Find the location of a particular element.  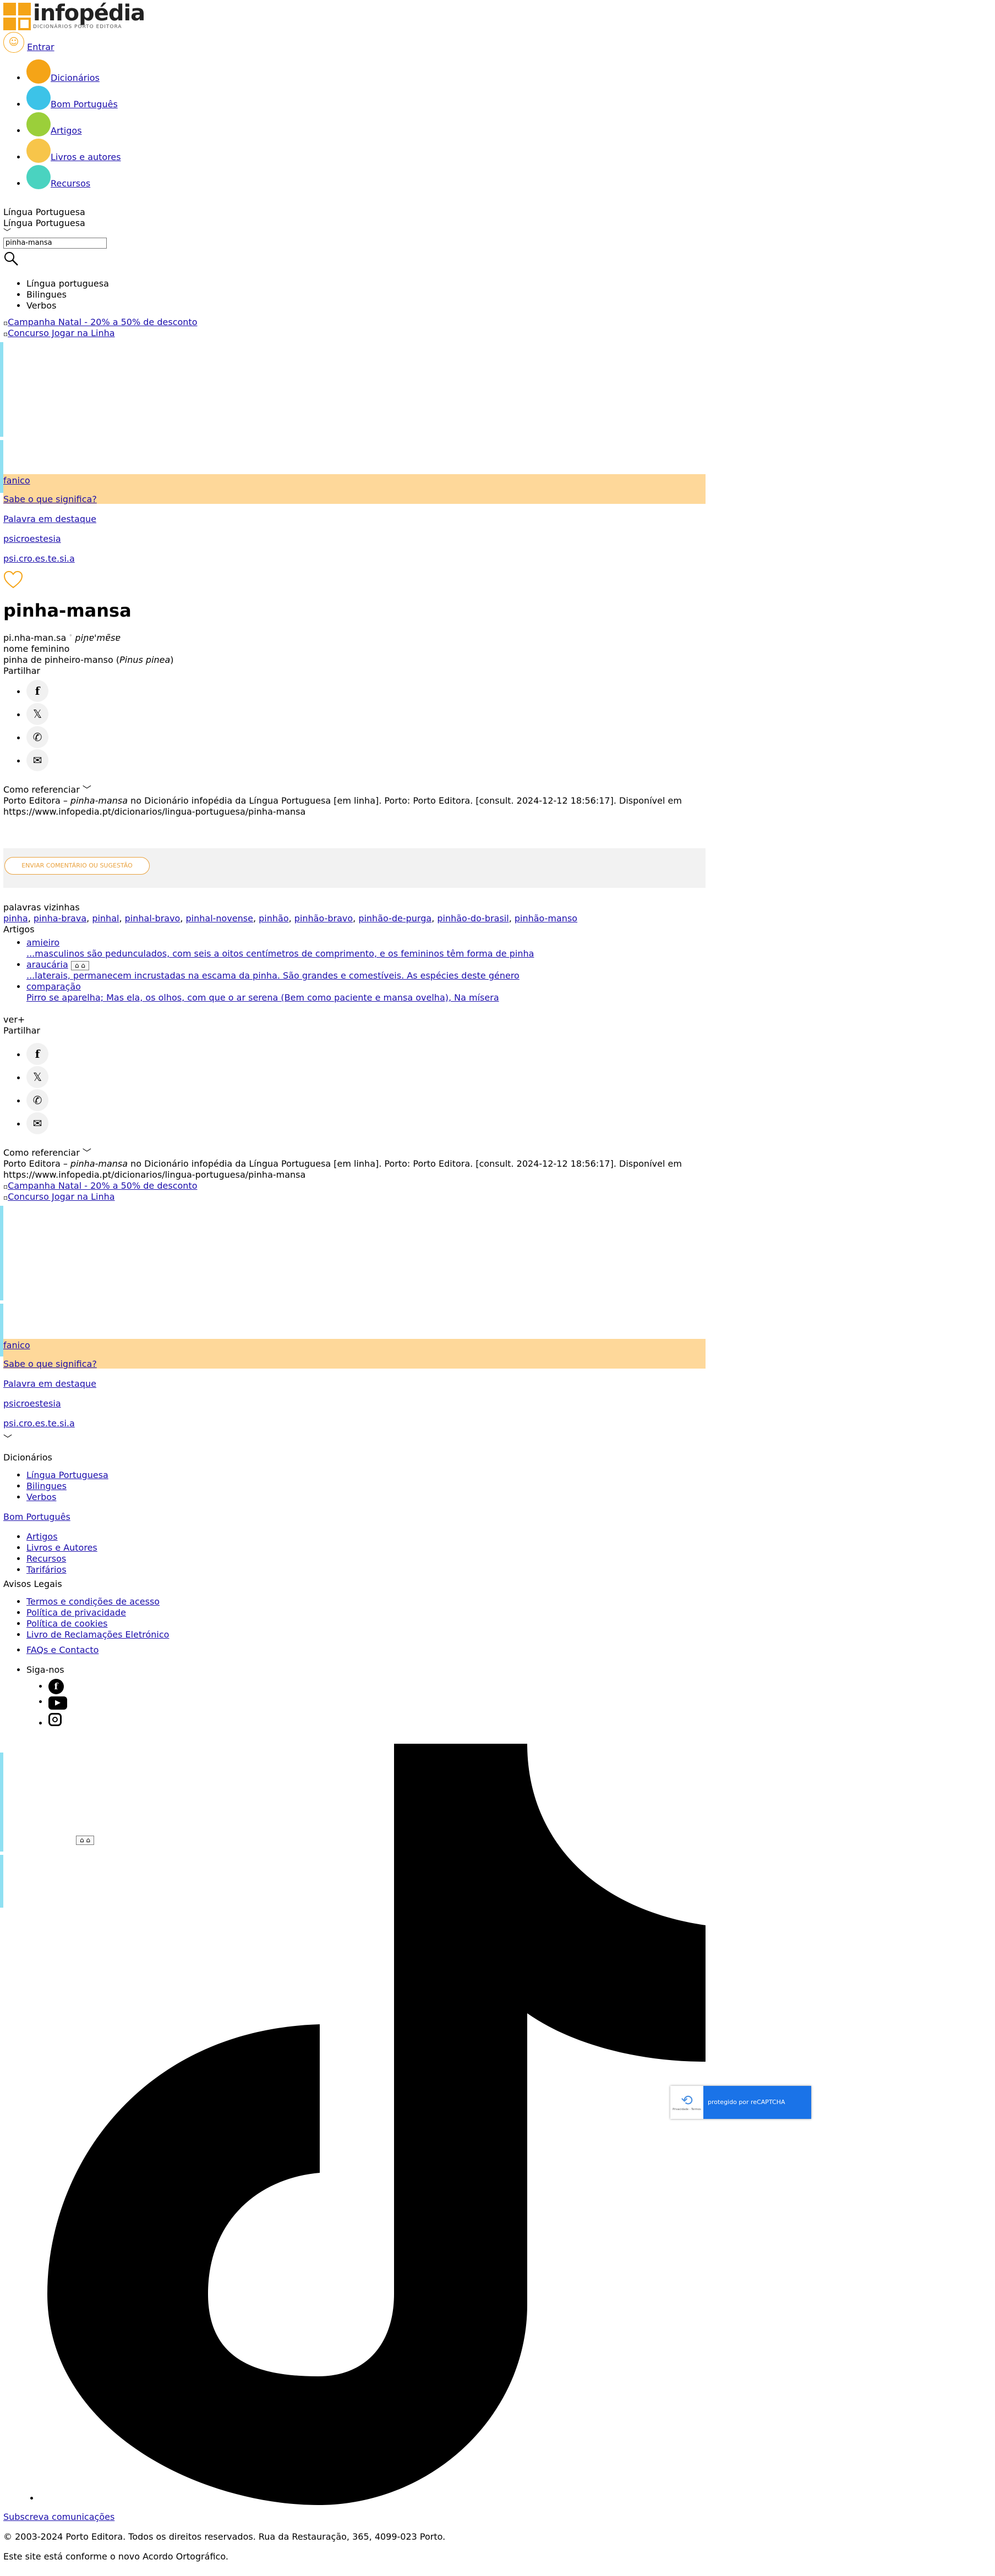

neighbor-word: pinha-brava is located at coordinates (60, 918).